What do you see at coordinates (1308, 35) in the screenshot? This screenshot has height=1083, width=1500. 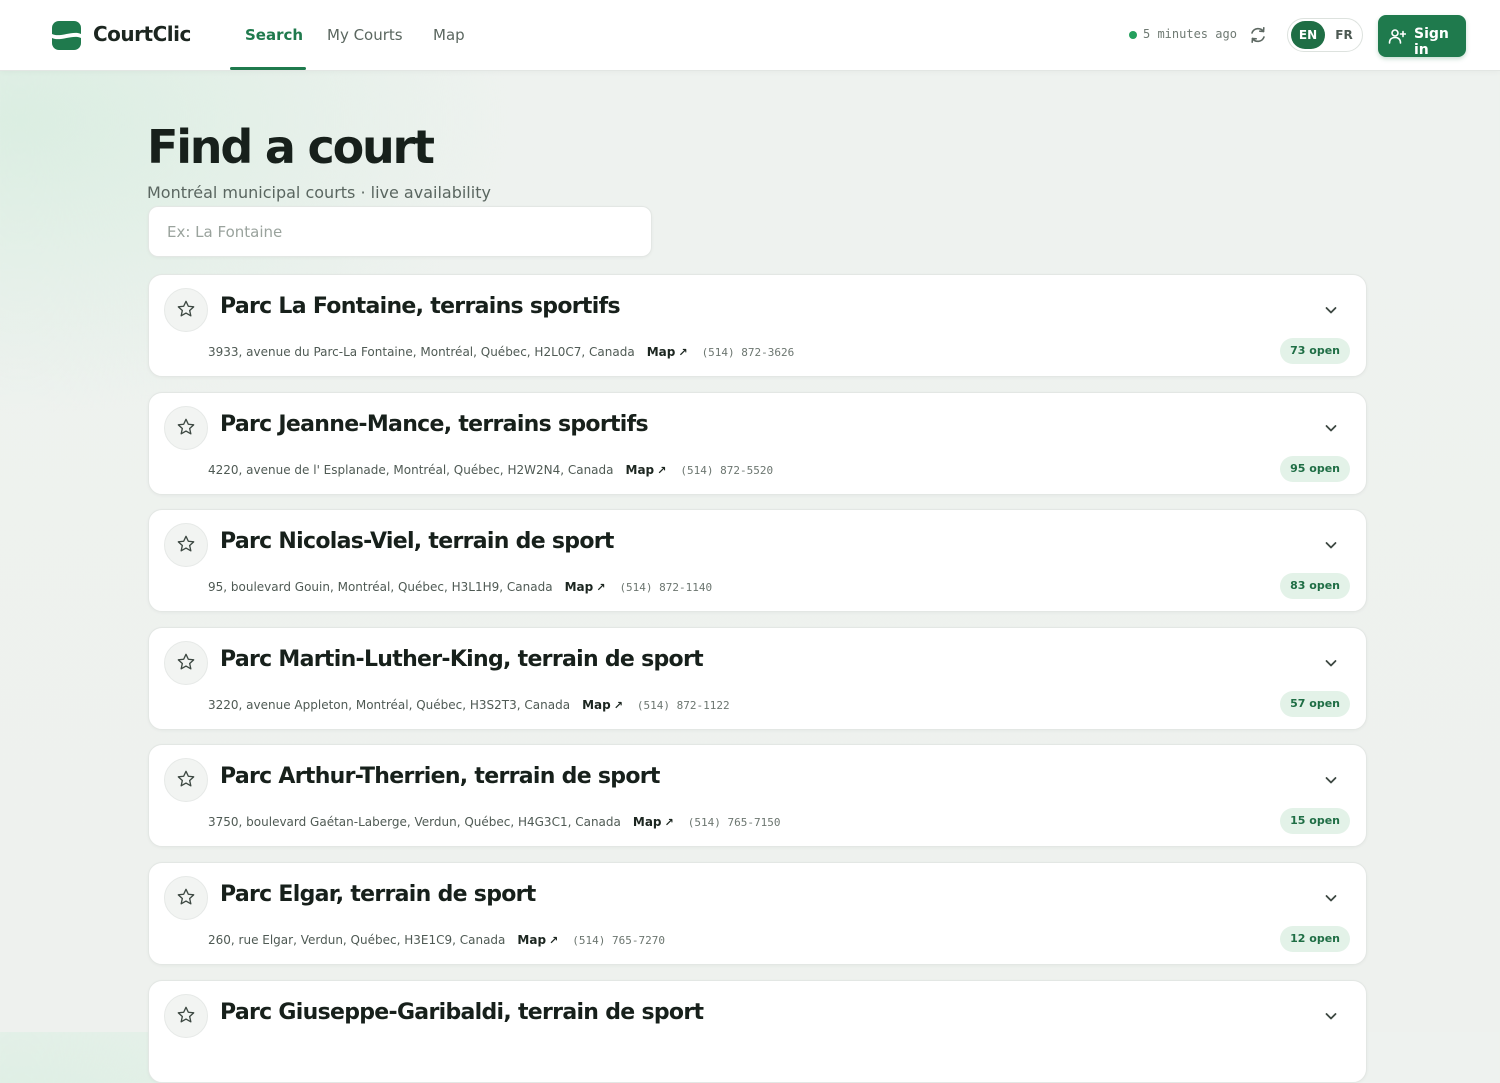 I see `language-option-en: EN` at bounding box center [1308, 35].